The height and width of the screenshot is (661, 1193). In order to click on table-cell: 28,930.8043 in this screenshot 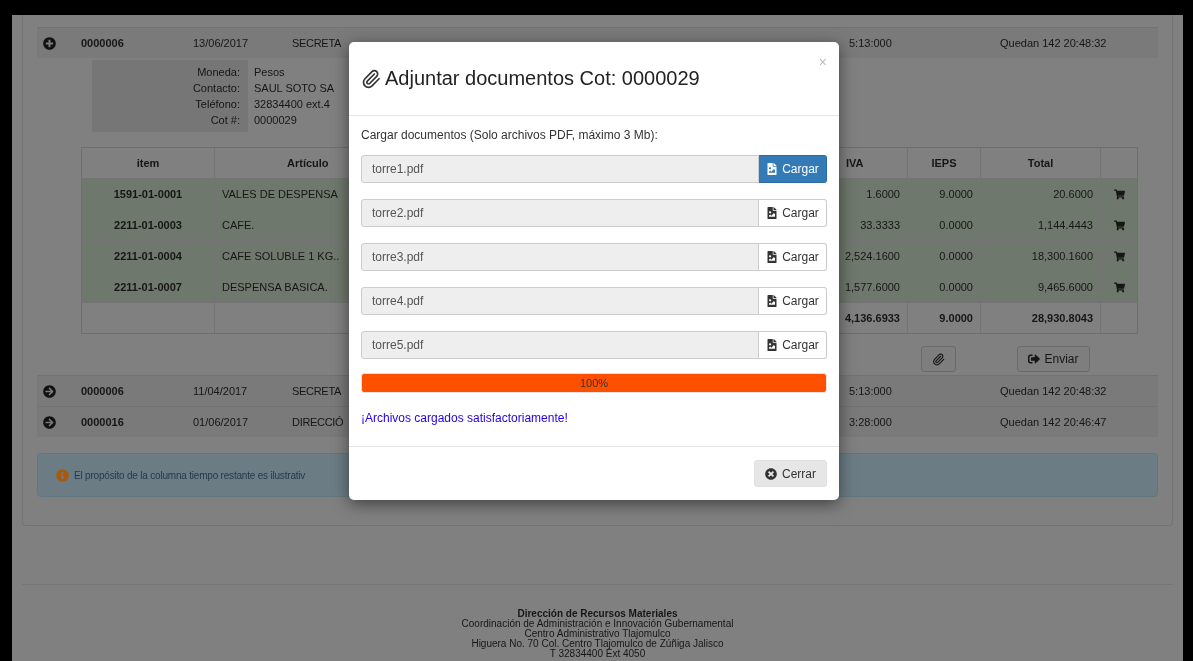, I will do `click(1040, 318)`.